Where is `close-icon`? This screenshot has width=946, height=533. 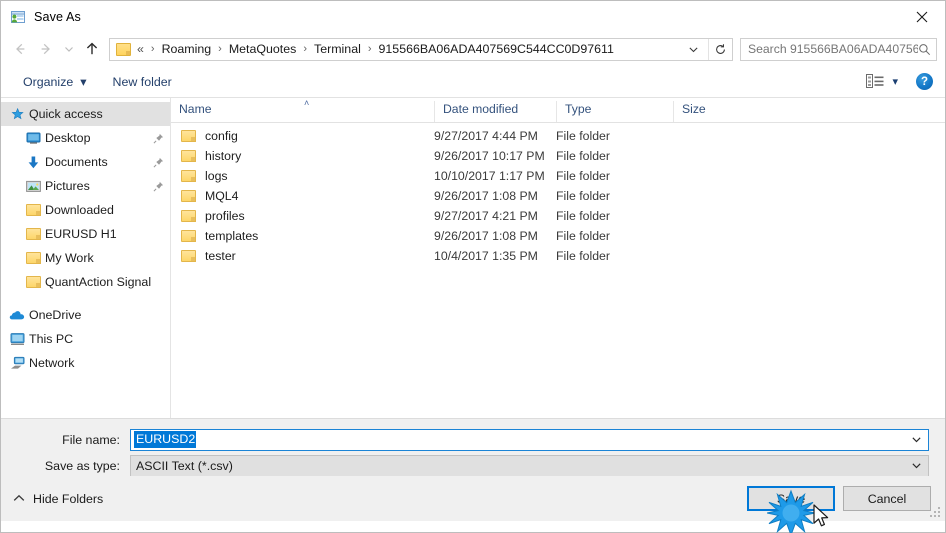
close-icon is located at coordinates (922, 16).